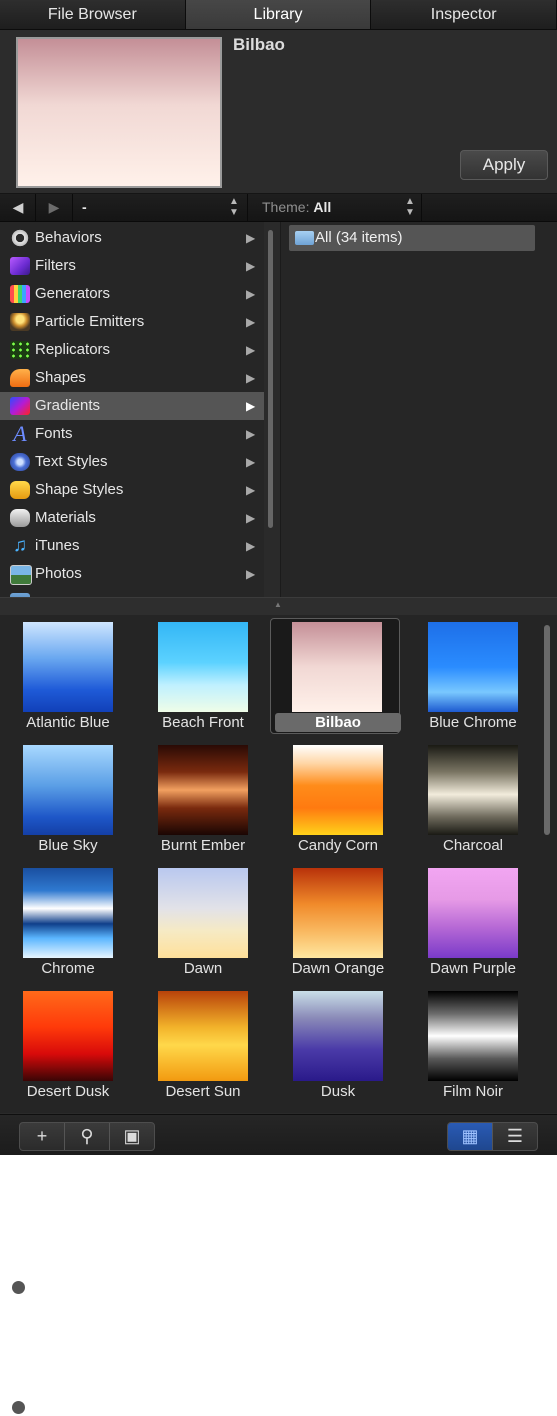 Image resolution: width=557 pixels, height=1416 pixels. Describe the element at coordinates (20, 266) in the screenshot. I see `filters-icon` at that location.